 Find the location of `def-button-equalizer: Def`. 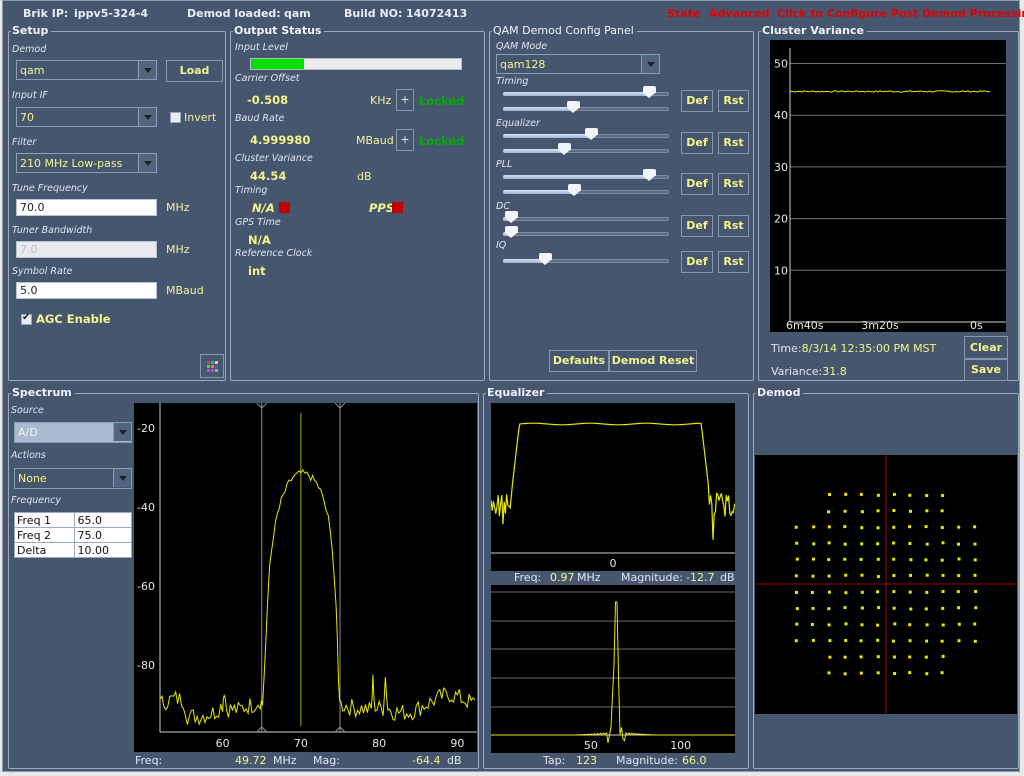

def-button-equalizer: Def is located at coordinates (697, 143).